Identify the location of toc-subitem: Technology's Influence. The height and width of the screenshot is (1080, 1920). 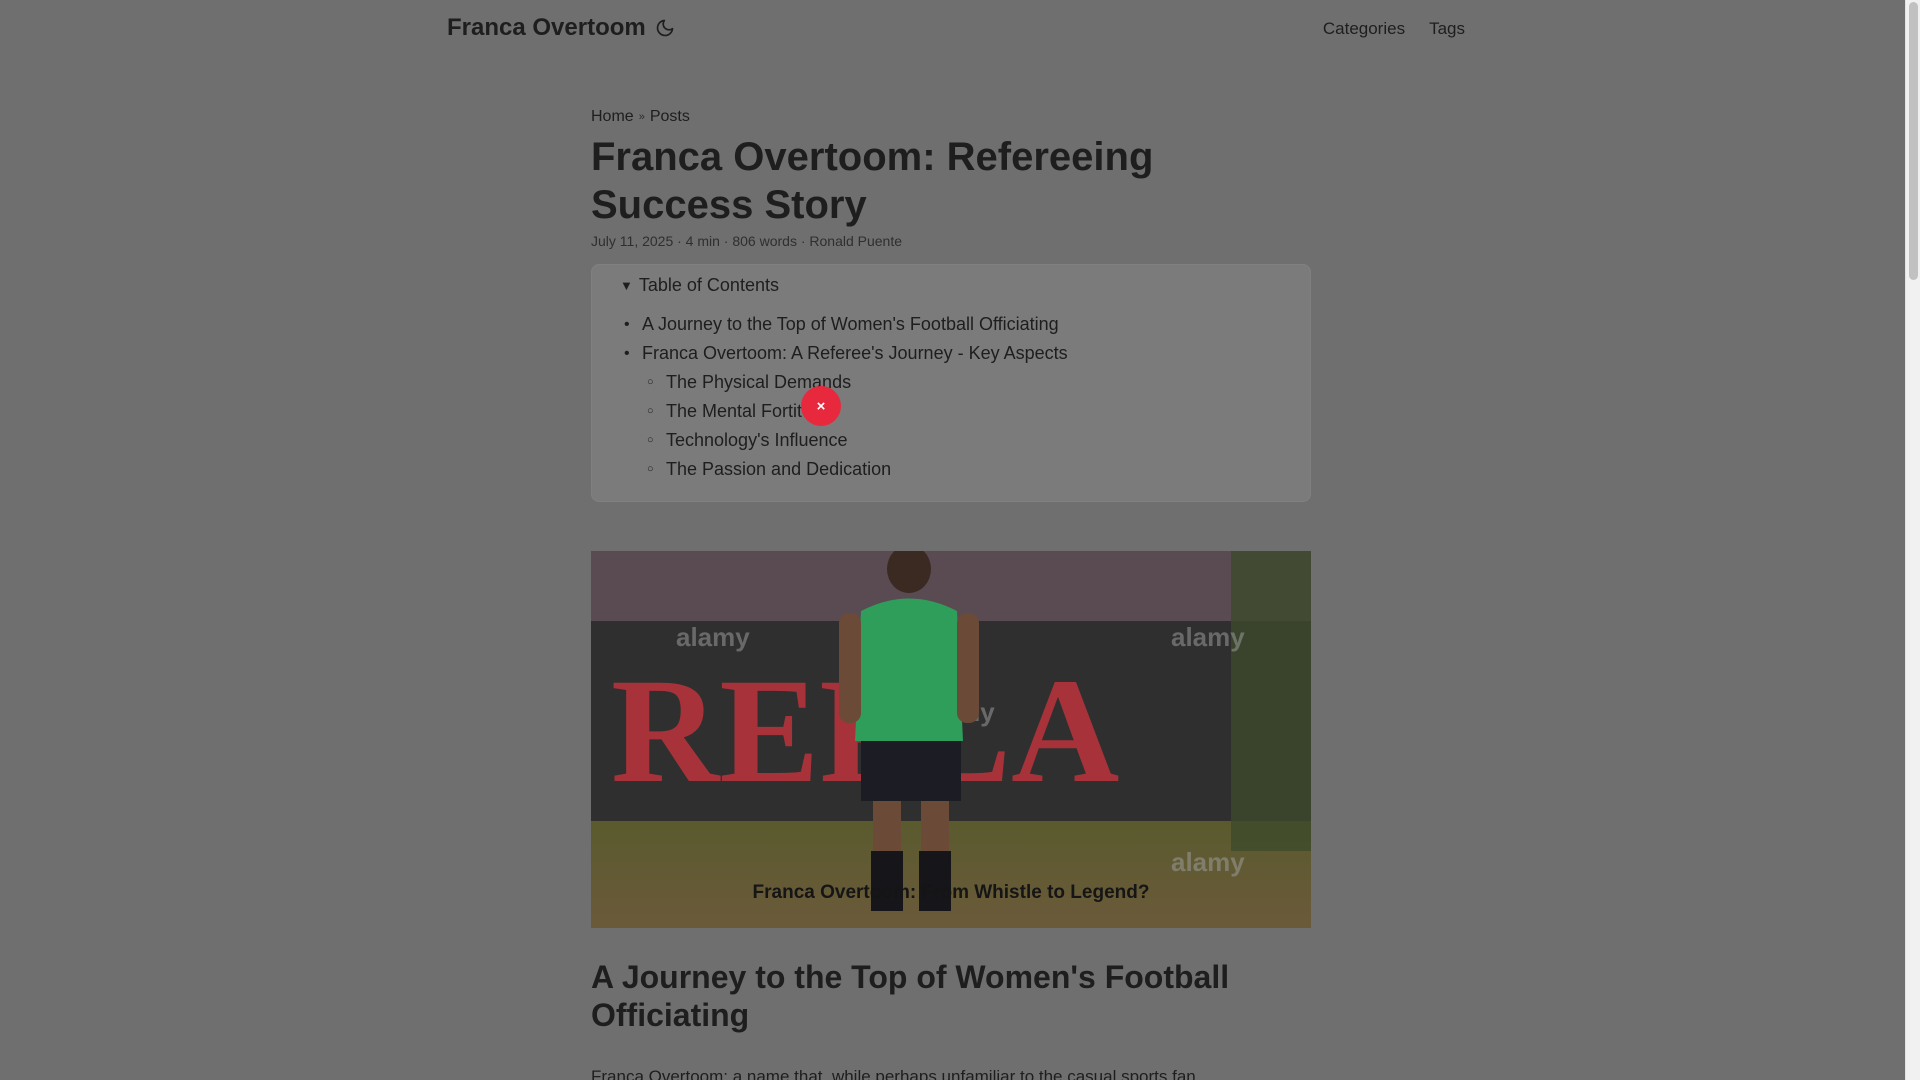
(964, 440).